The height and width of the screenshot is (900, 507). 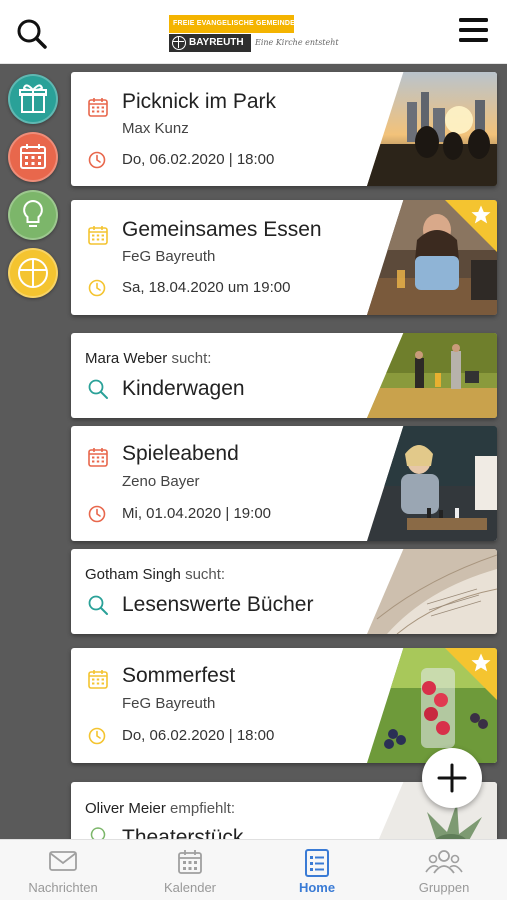 I want to click on gift-icon, so click(x=33, y=98).